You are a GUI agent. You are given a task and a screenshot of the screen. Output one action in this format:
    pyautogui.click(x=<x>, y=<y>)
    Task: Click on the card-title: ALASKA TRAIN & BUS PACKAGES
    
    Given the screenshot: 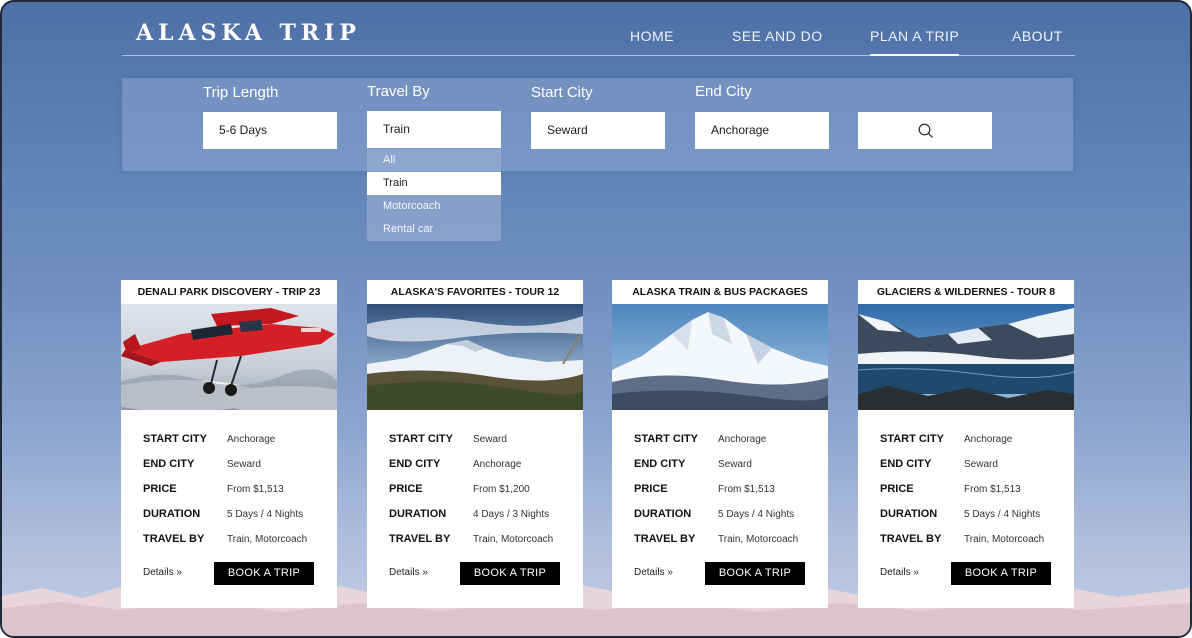 What is the action you would take?
    pyautogui.click(x=720, y=292)
    